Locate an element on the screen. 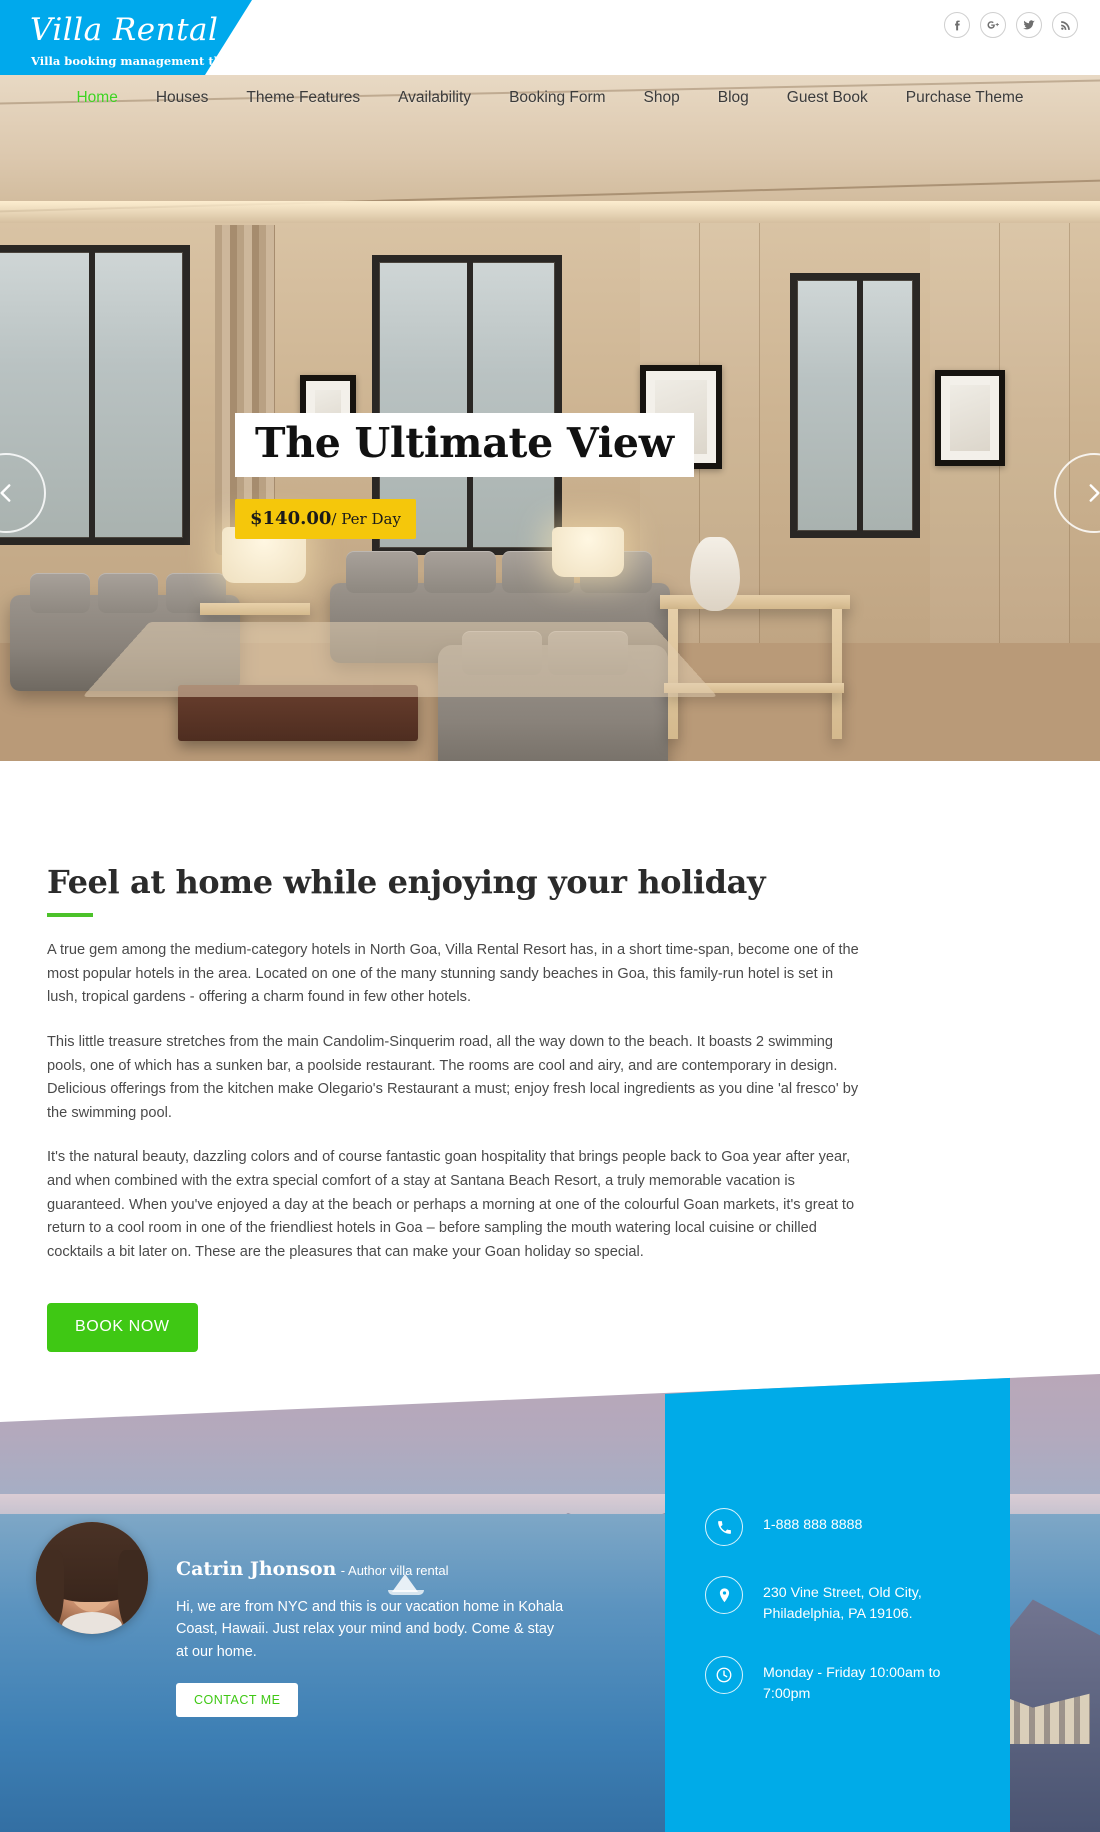 The width and height of the screenshot is (1100, 1832). nav-item-houses: Houses is located at coordinates (182, 98).